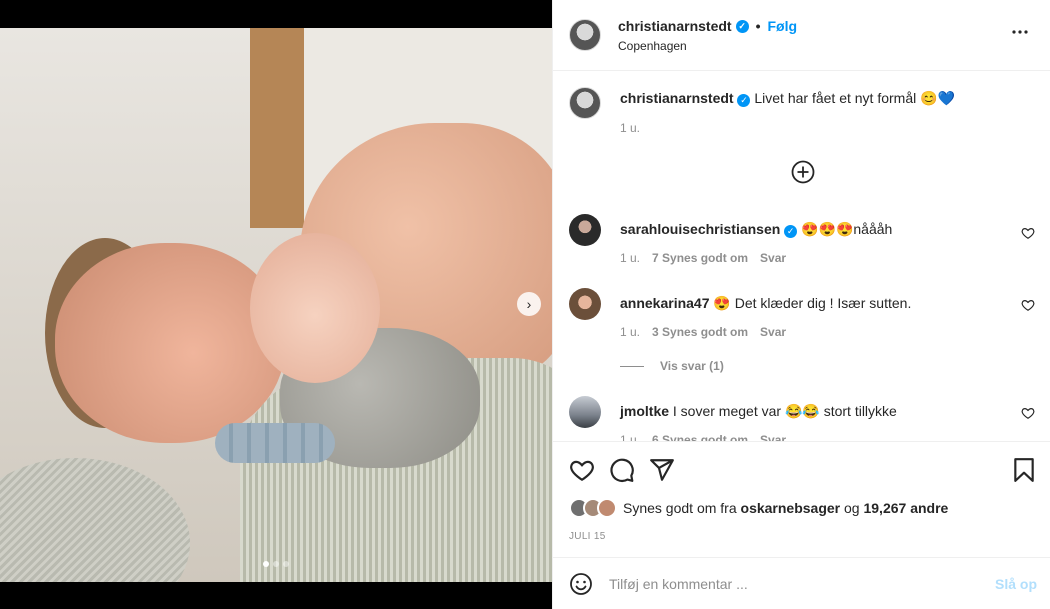  What do you see at coordinates (665, 303) in the screenshot?
I see `comment-username: annekarina47` at bounding box center [665, 303].